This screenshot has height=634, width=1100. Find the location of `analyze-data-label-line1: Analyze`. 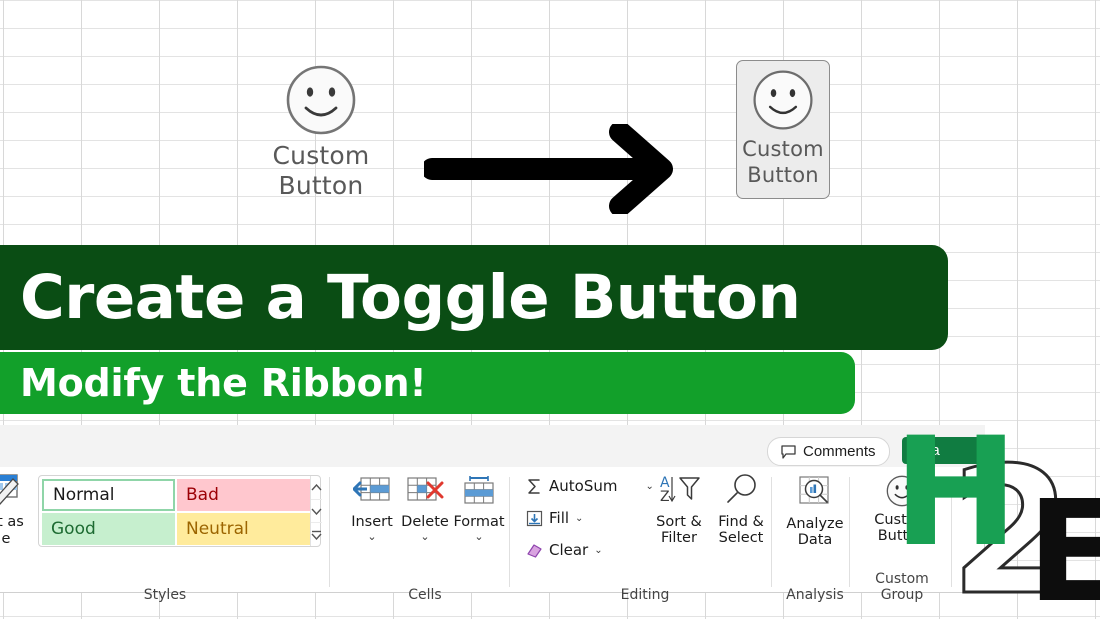

analyze-data-label-line1: Analyze is located at coordinates (815, 524).